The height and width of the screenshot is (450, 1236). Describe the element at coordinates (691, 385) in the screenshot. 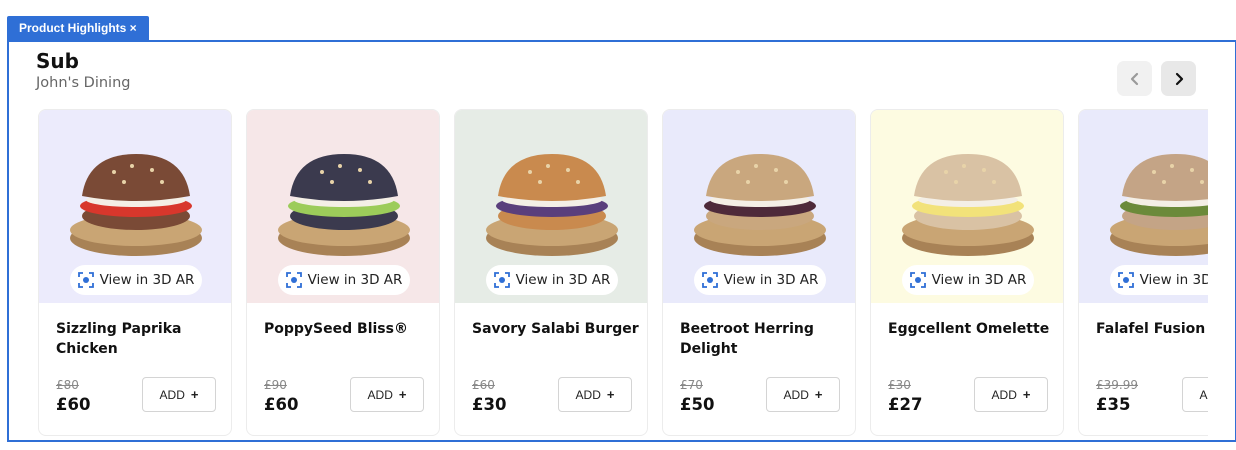

I see `original-price: £70` at that location.